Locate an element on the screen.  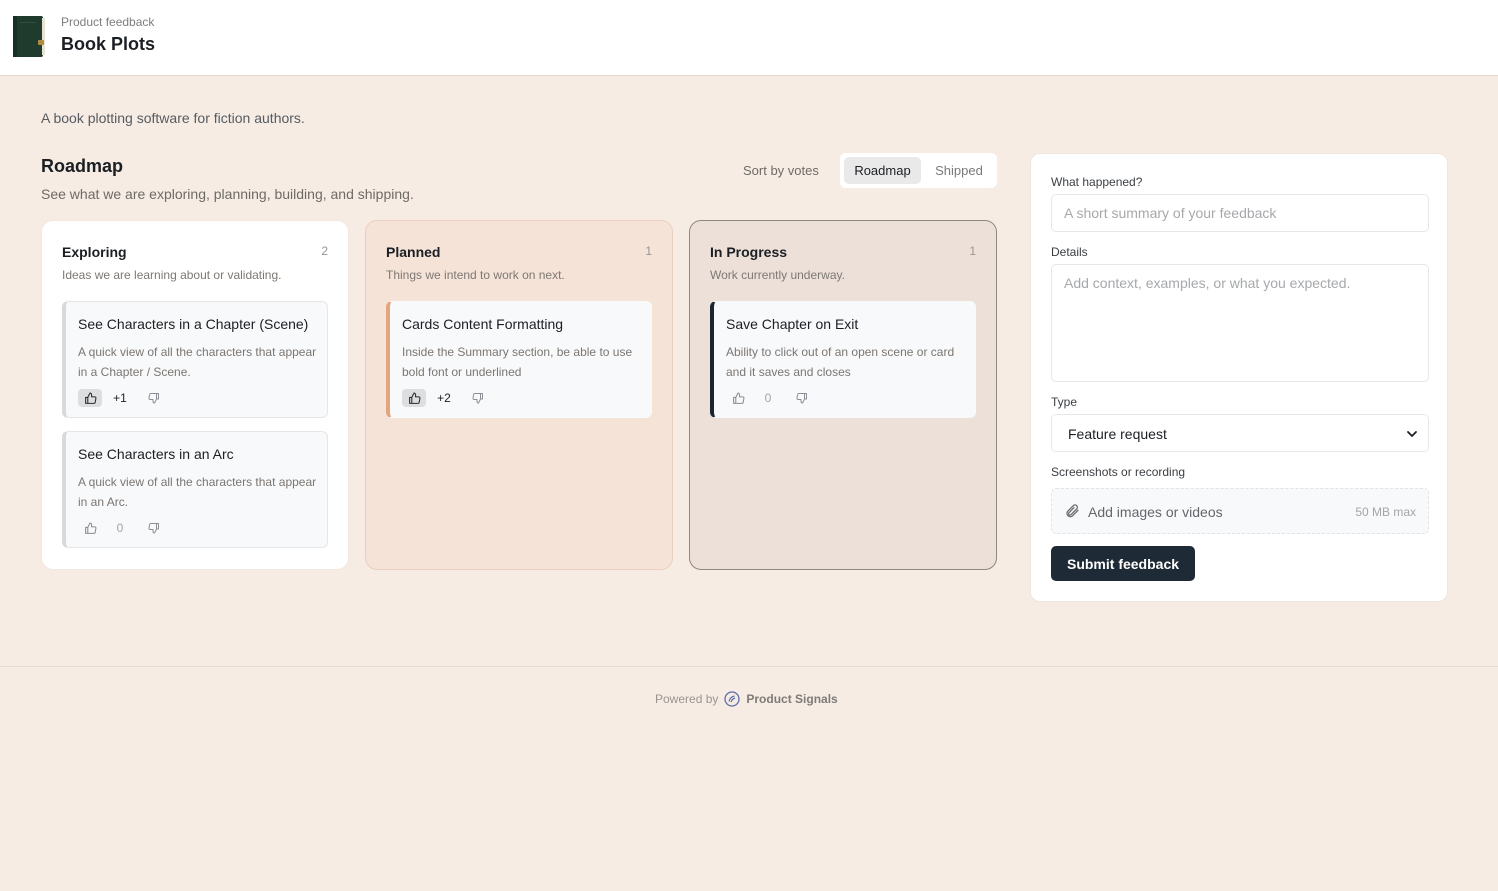
column-count: 2 is located at coordinates (324, 251).